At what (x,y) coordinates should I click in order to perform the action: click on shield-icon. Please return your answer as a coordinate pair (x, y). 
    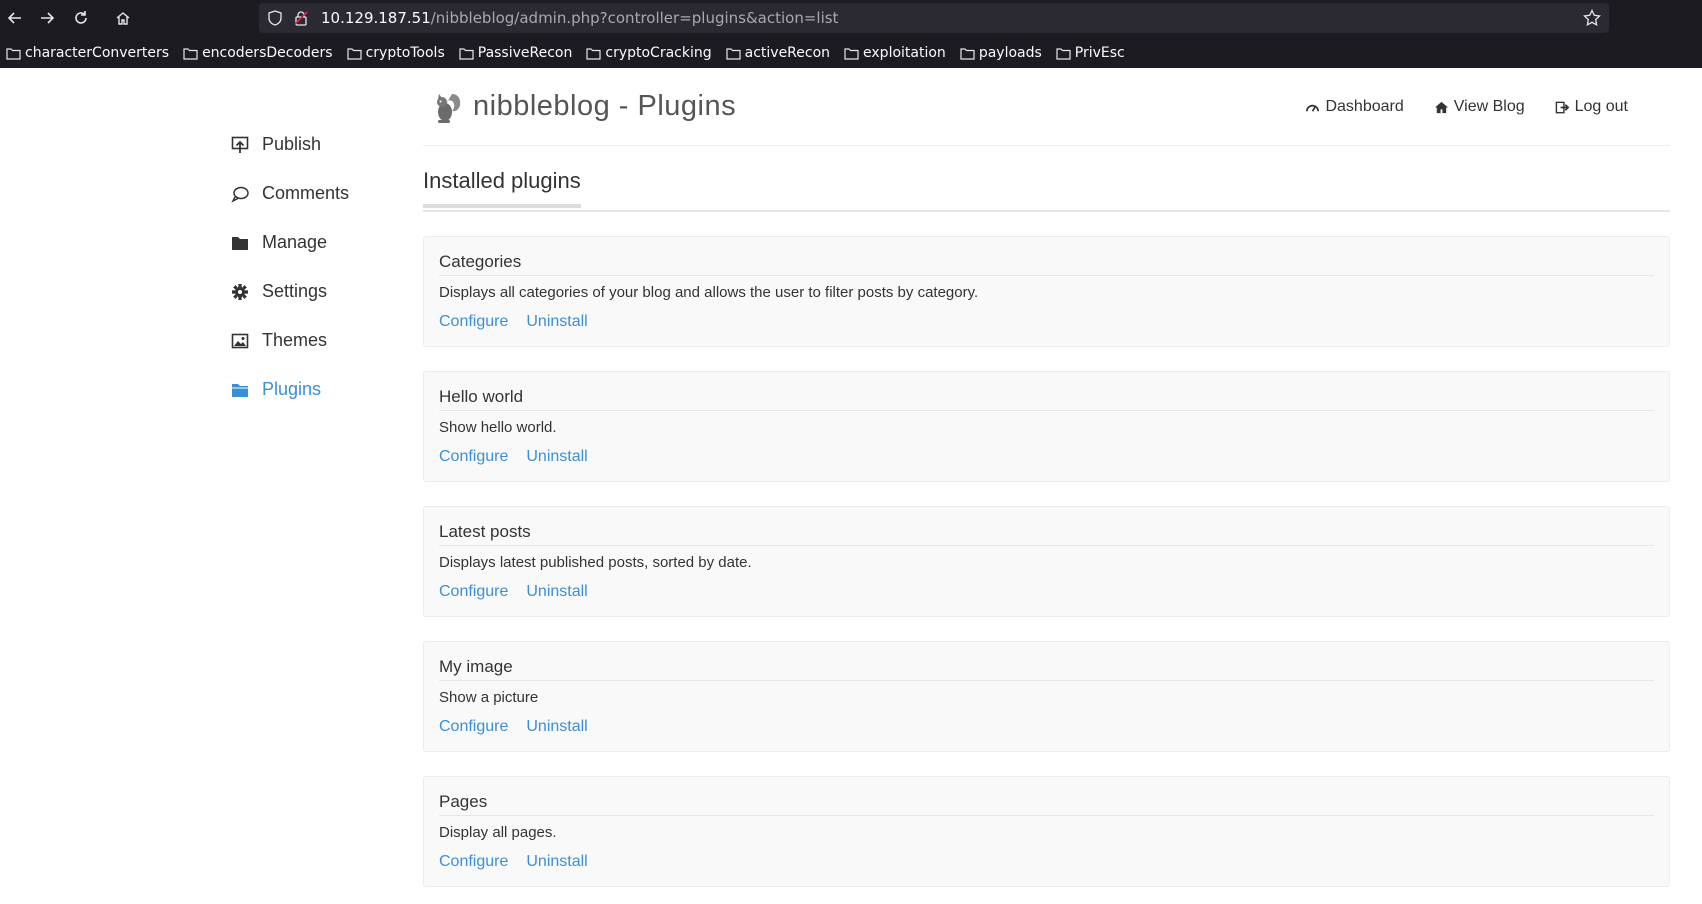
    Looking at the image, I should click on (275, 18).